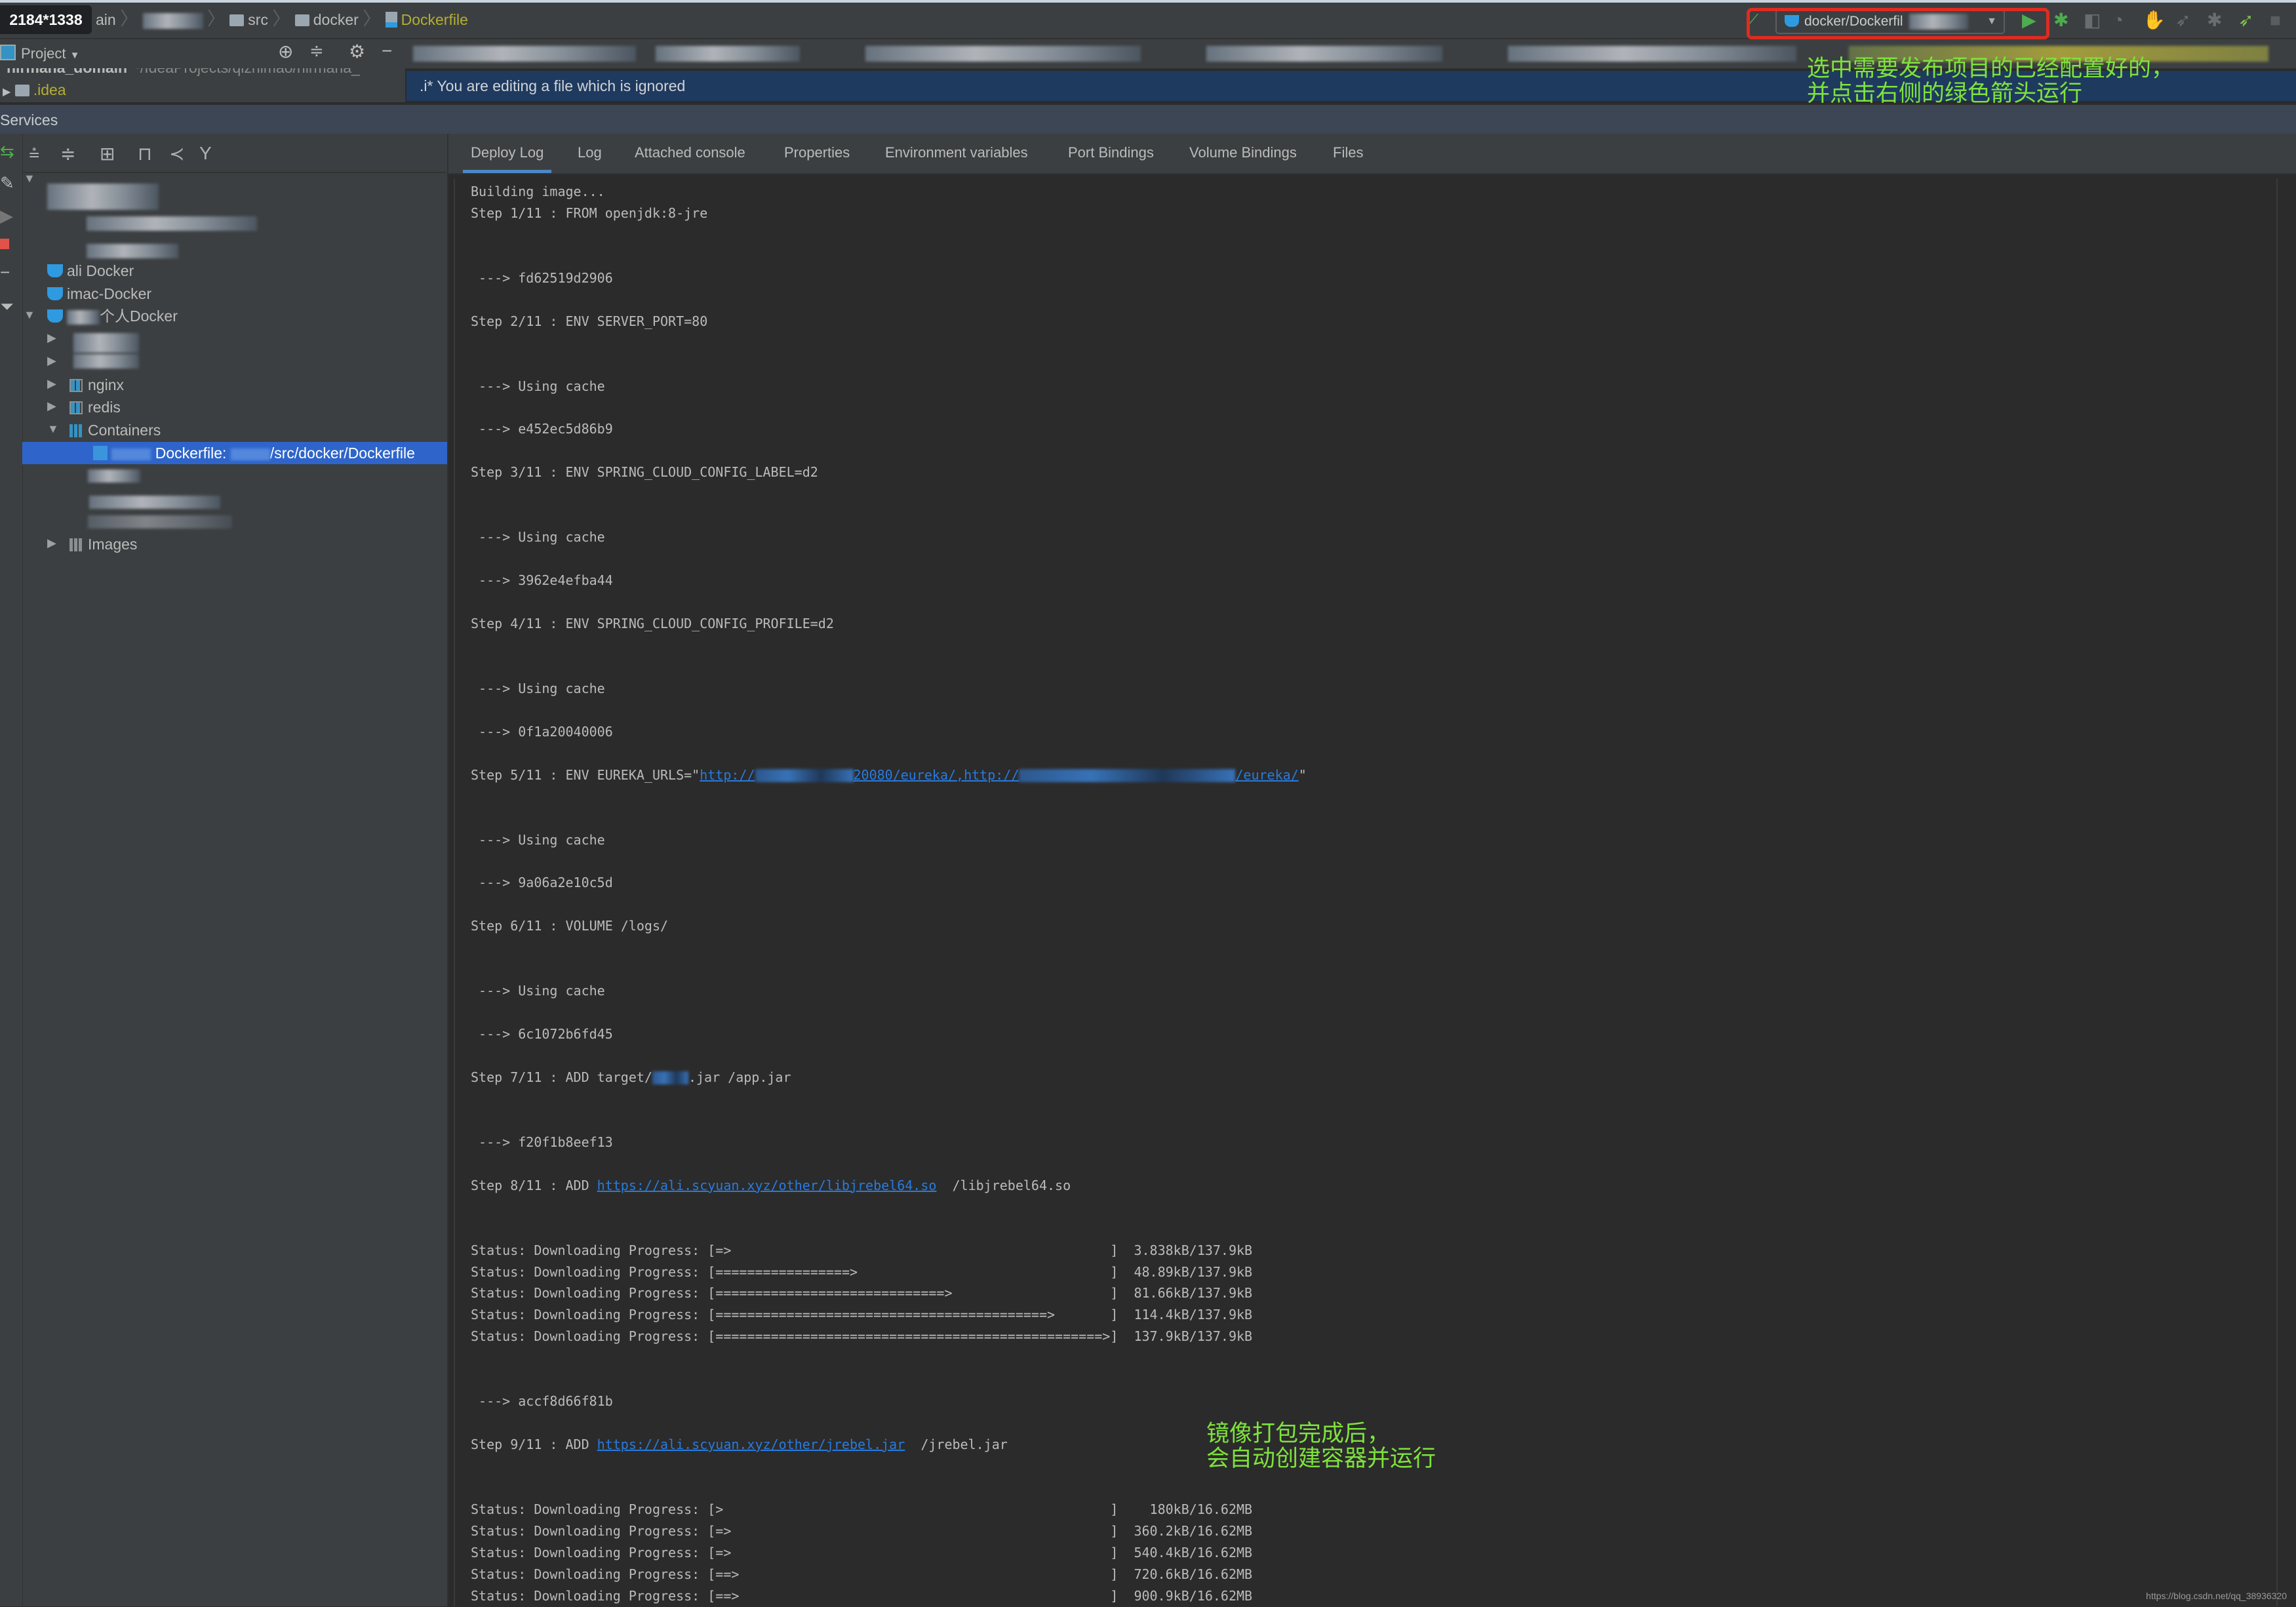 Image resolution: width=2296 pixels, height=1607 pixels. Describe the element at coordinates (34, 90) in the screenshot. I see `tree-item-idea: ▶ .idea` at that location.